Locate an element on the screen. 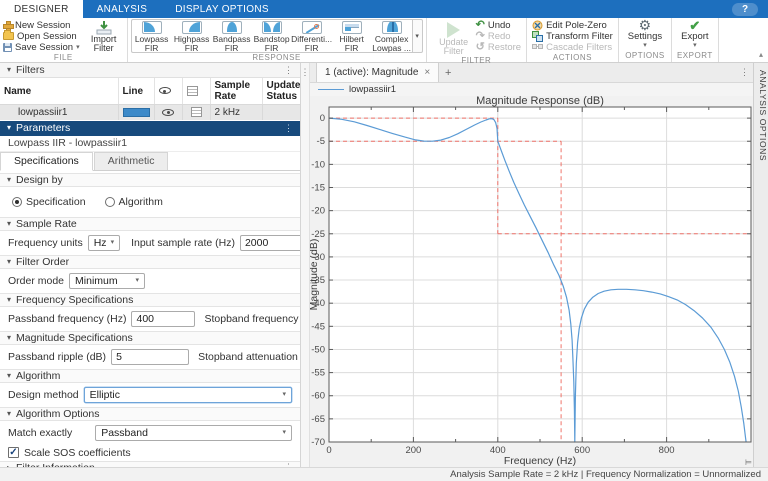 This screenshot has width=768, height=481. design-by-header: ▾ Design by is located at coordinates (150, 179).